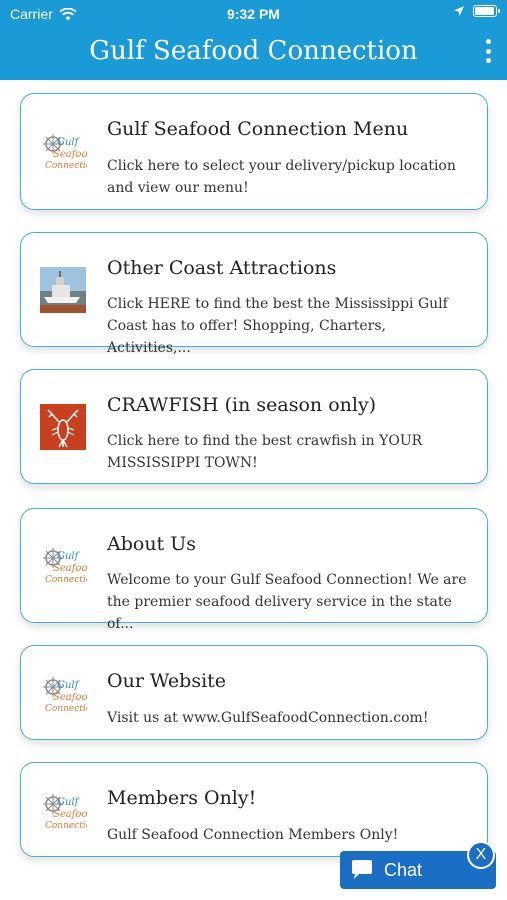 The image size is (507, 900). I want to click on status-time: 9:32 PM, so click(253, 14).